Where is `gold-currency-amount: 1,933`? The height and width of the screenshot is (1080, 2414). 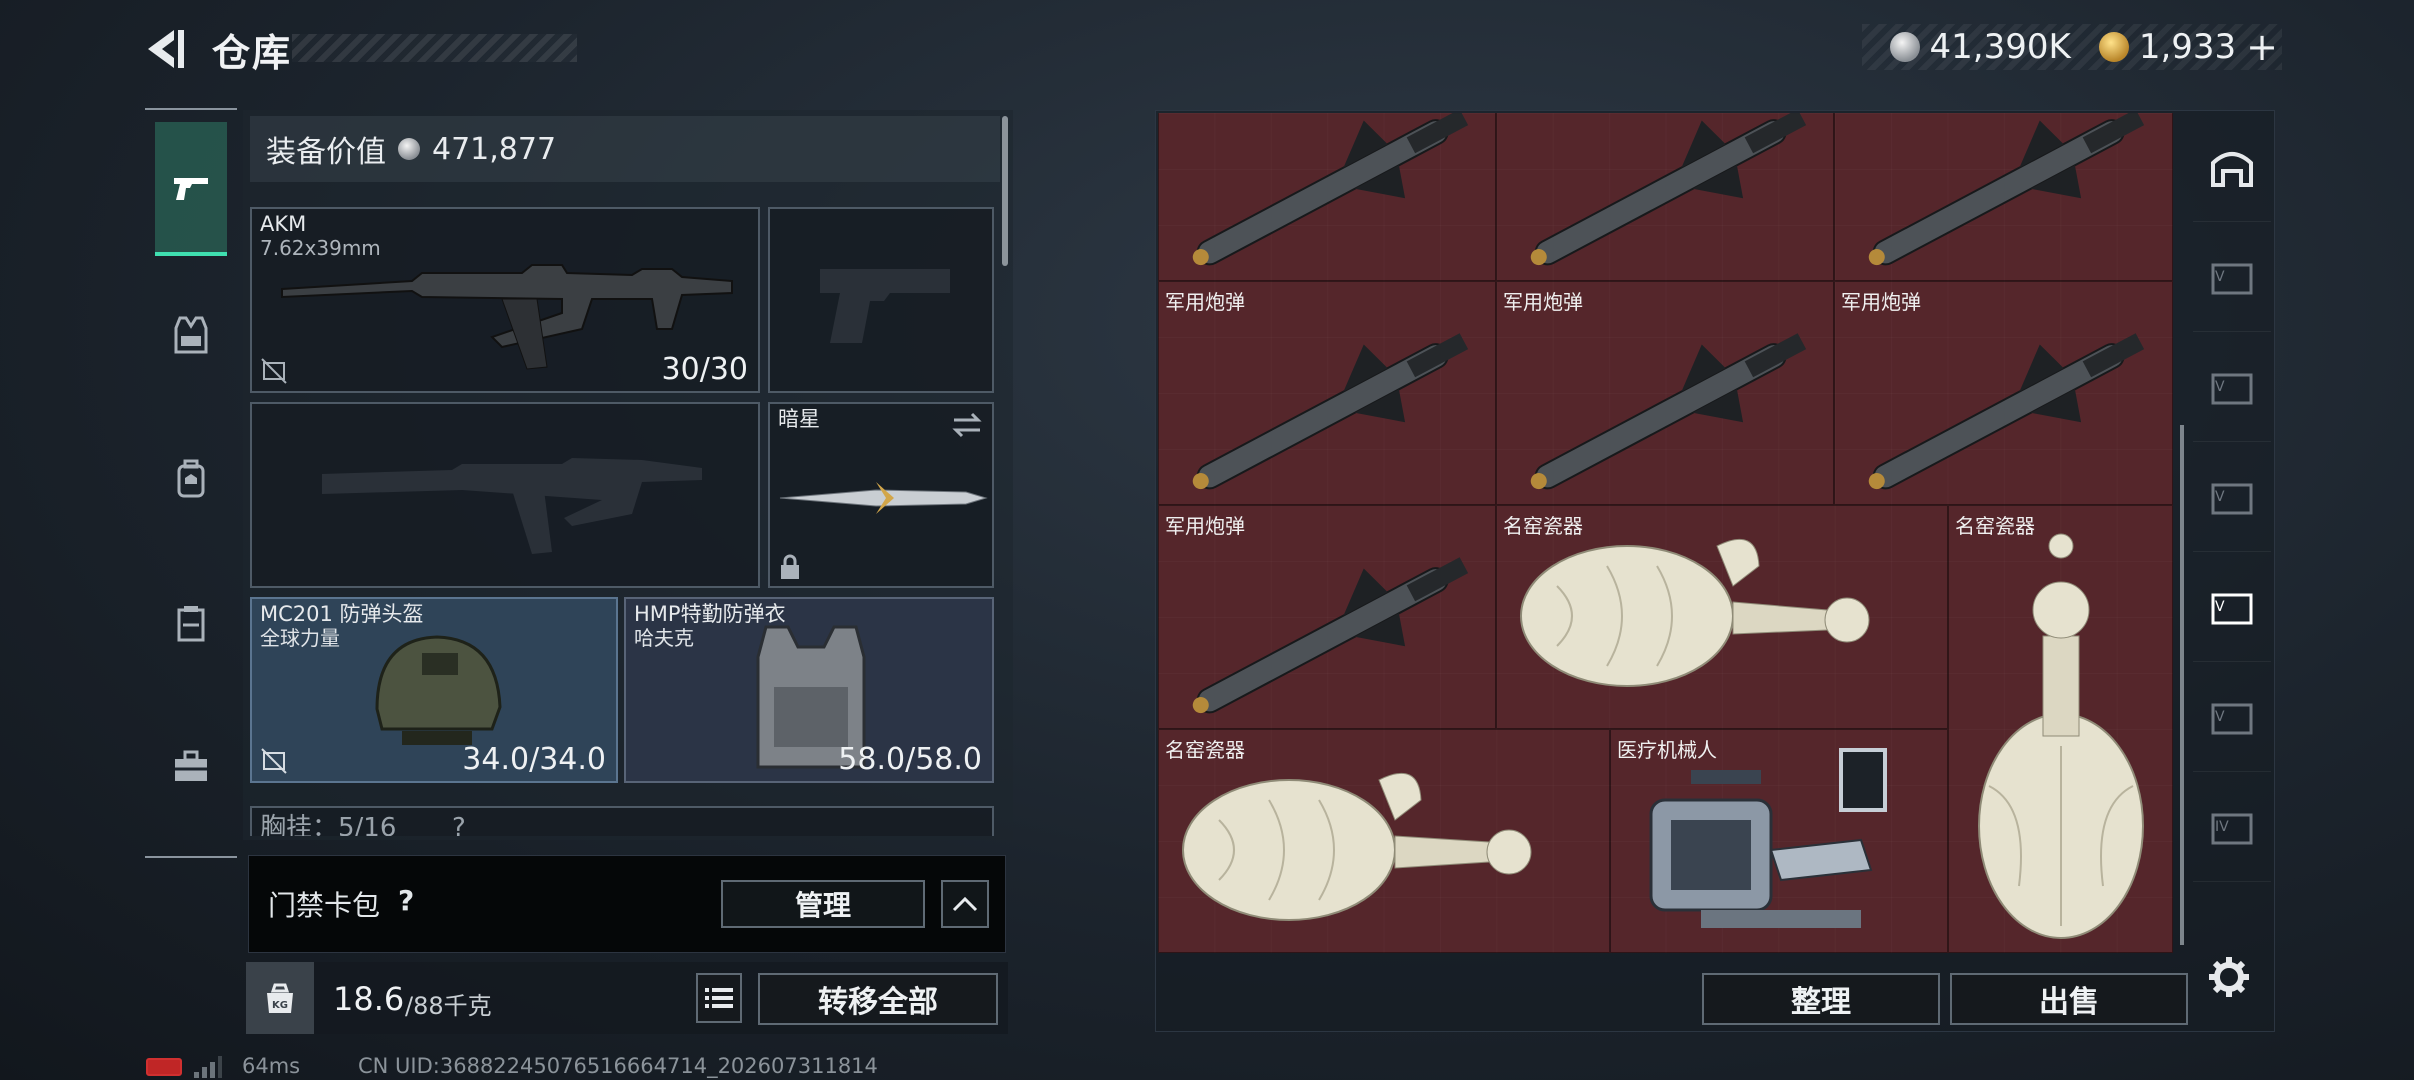
gold-currency-amount: 1,933 is located at coordinates (2187, 47).